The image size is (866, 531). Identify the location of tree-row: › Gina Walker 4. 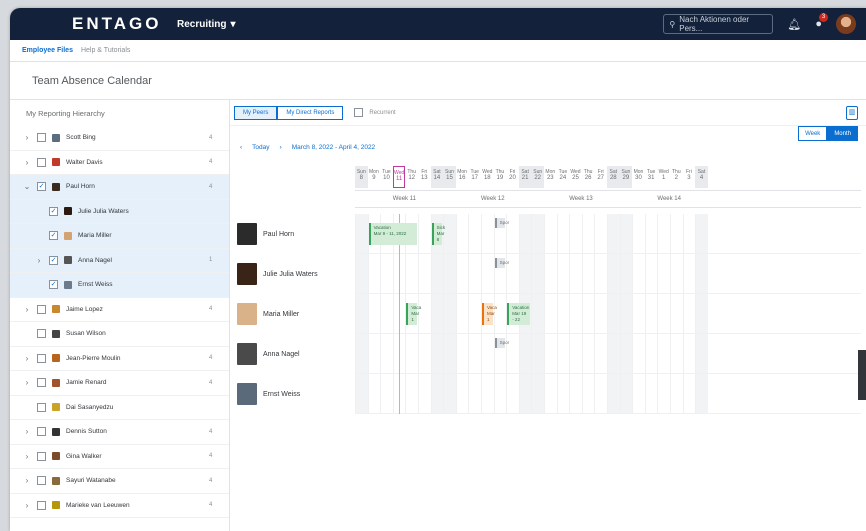
(119, 457).